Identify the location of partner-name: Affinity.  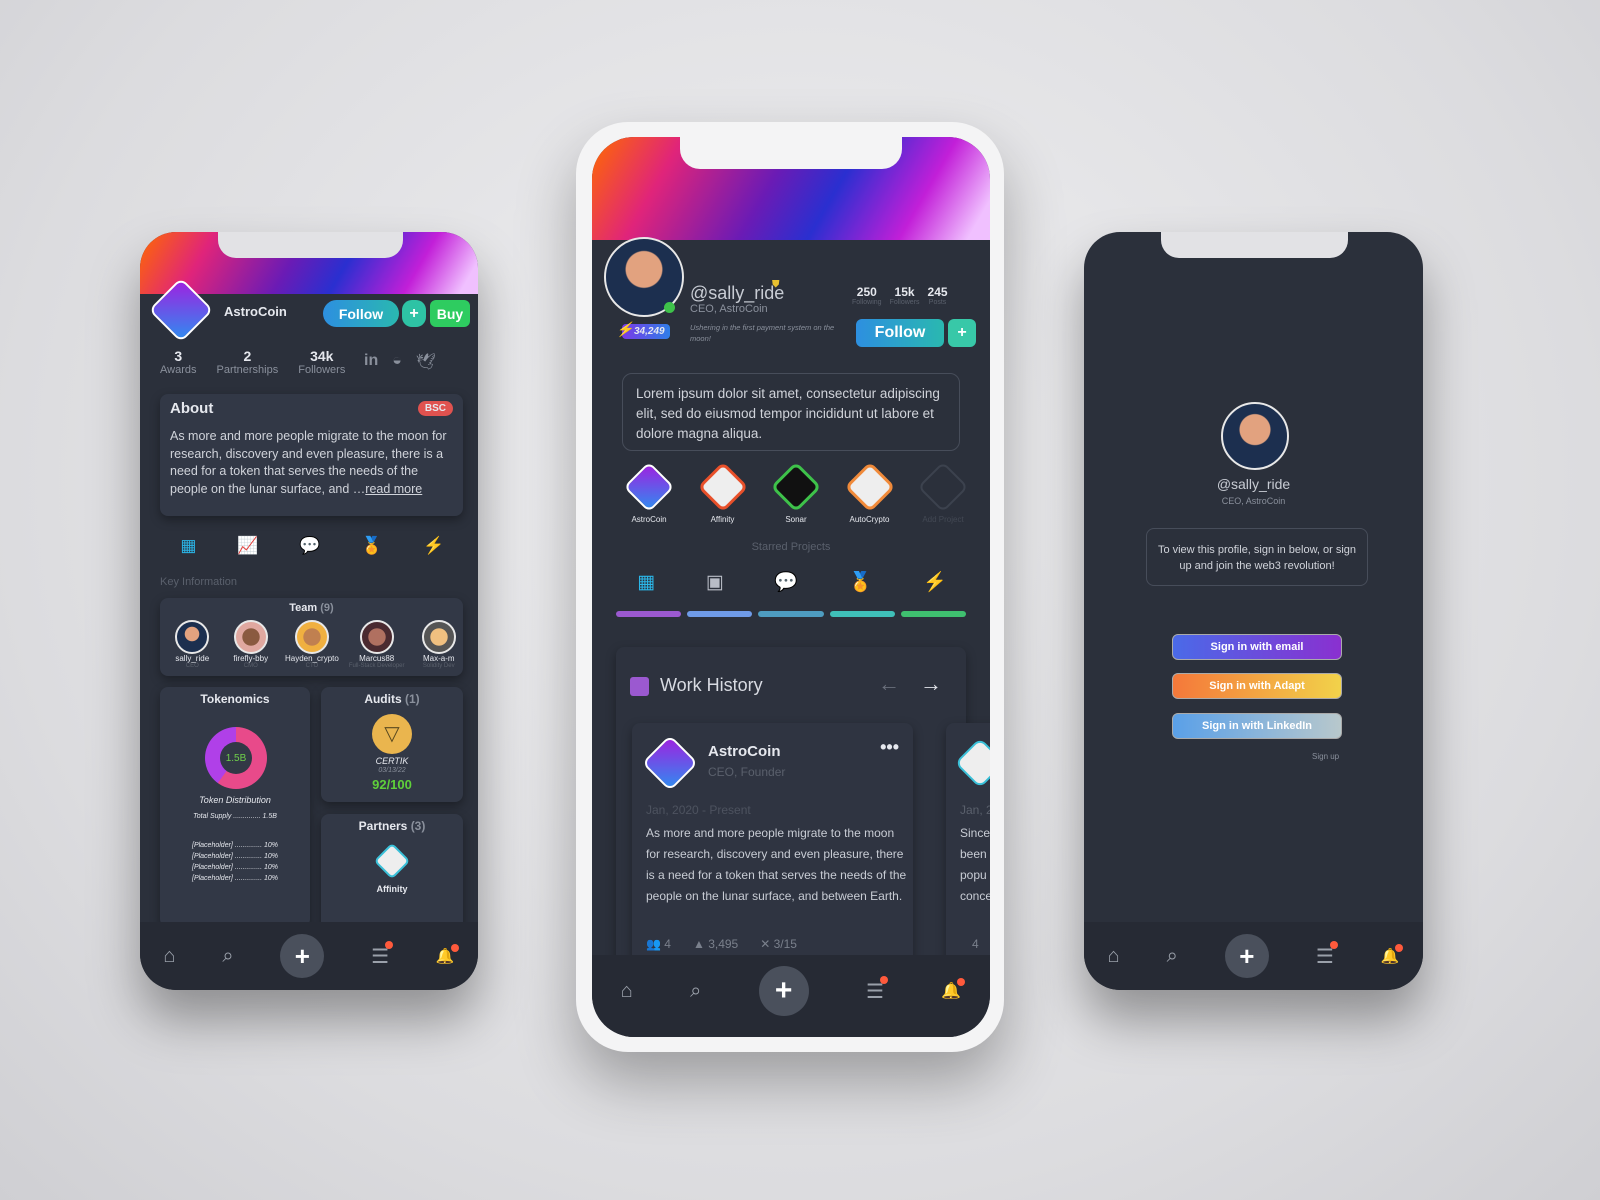
(392, 889).